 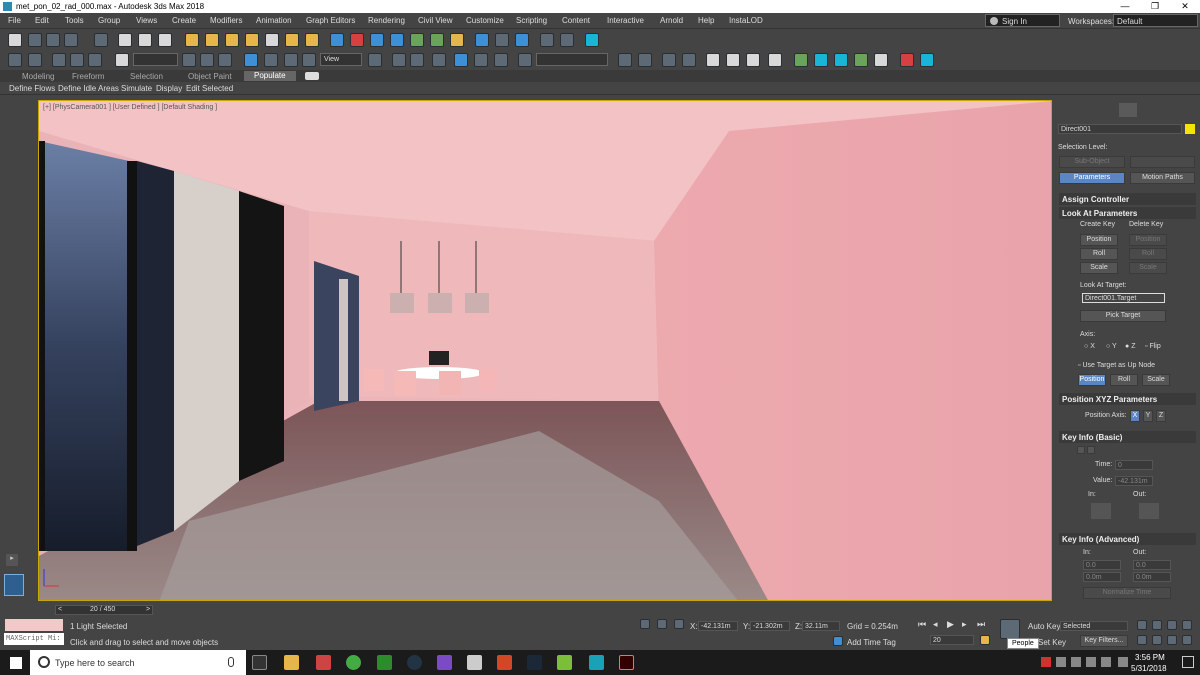 I want to click on create-roll-key-button: Roll, so click(x=1099, y=254).